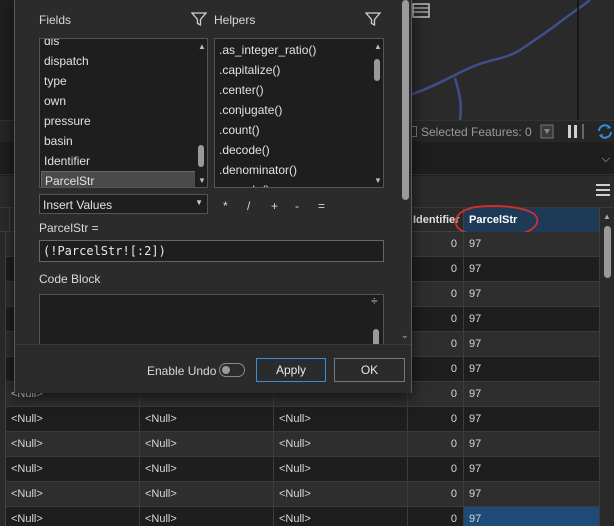 The image size is (614, 526). Describe the element at coordinates (211, 320) in the screenshot. I see `code-block-input: ÷` at that location.